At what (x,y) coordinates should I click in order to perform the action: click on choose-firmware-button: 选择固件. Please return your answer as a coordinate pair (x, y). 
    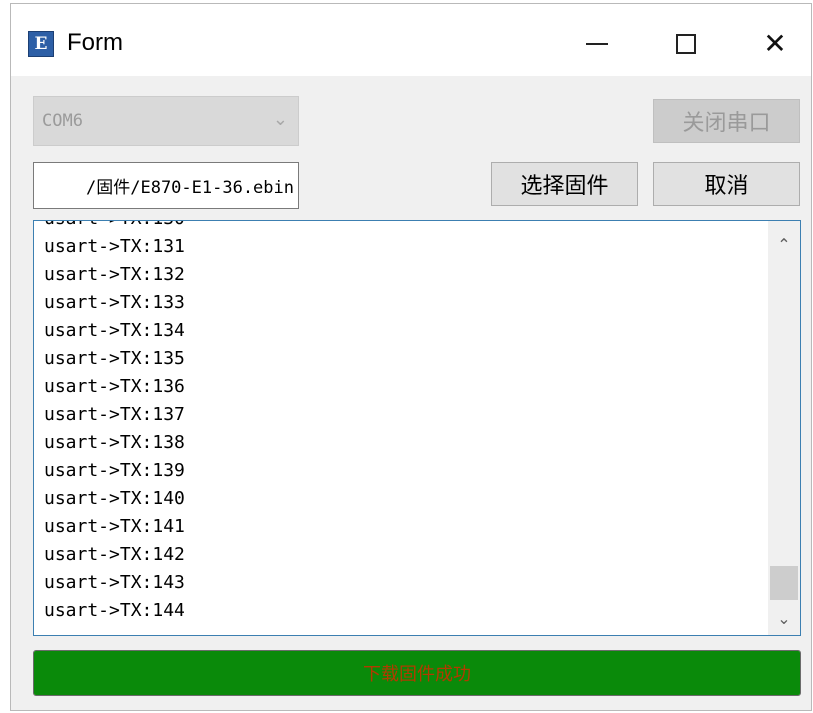
    Looking at the image, I should click on (564, 184).